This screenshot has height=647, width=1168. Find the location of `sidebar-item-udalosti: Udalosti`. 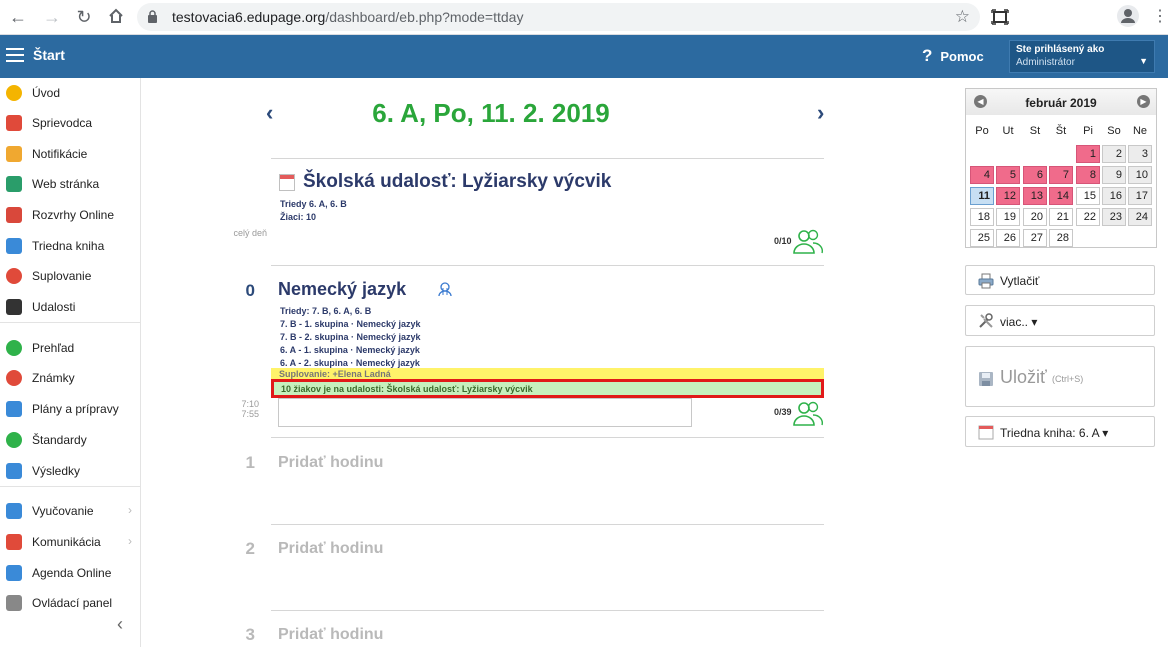

sidebar-item-udalosti: Udalosti is located at coordinates (70, 307).